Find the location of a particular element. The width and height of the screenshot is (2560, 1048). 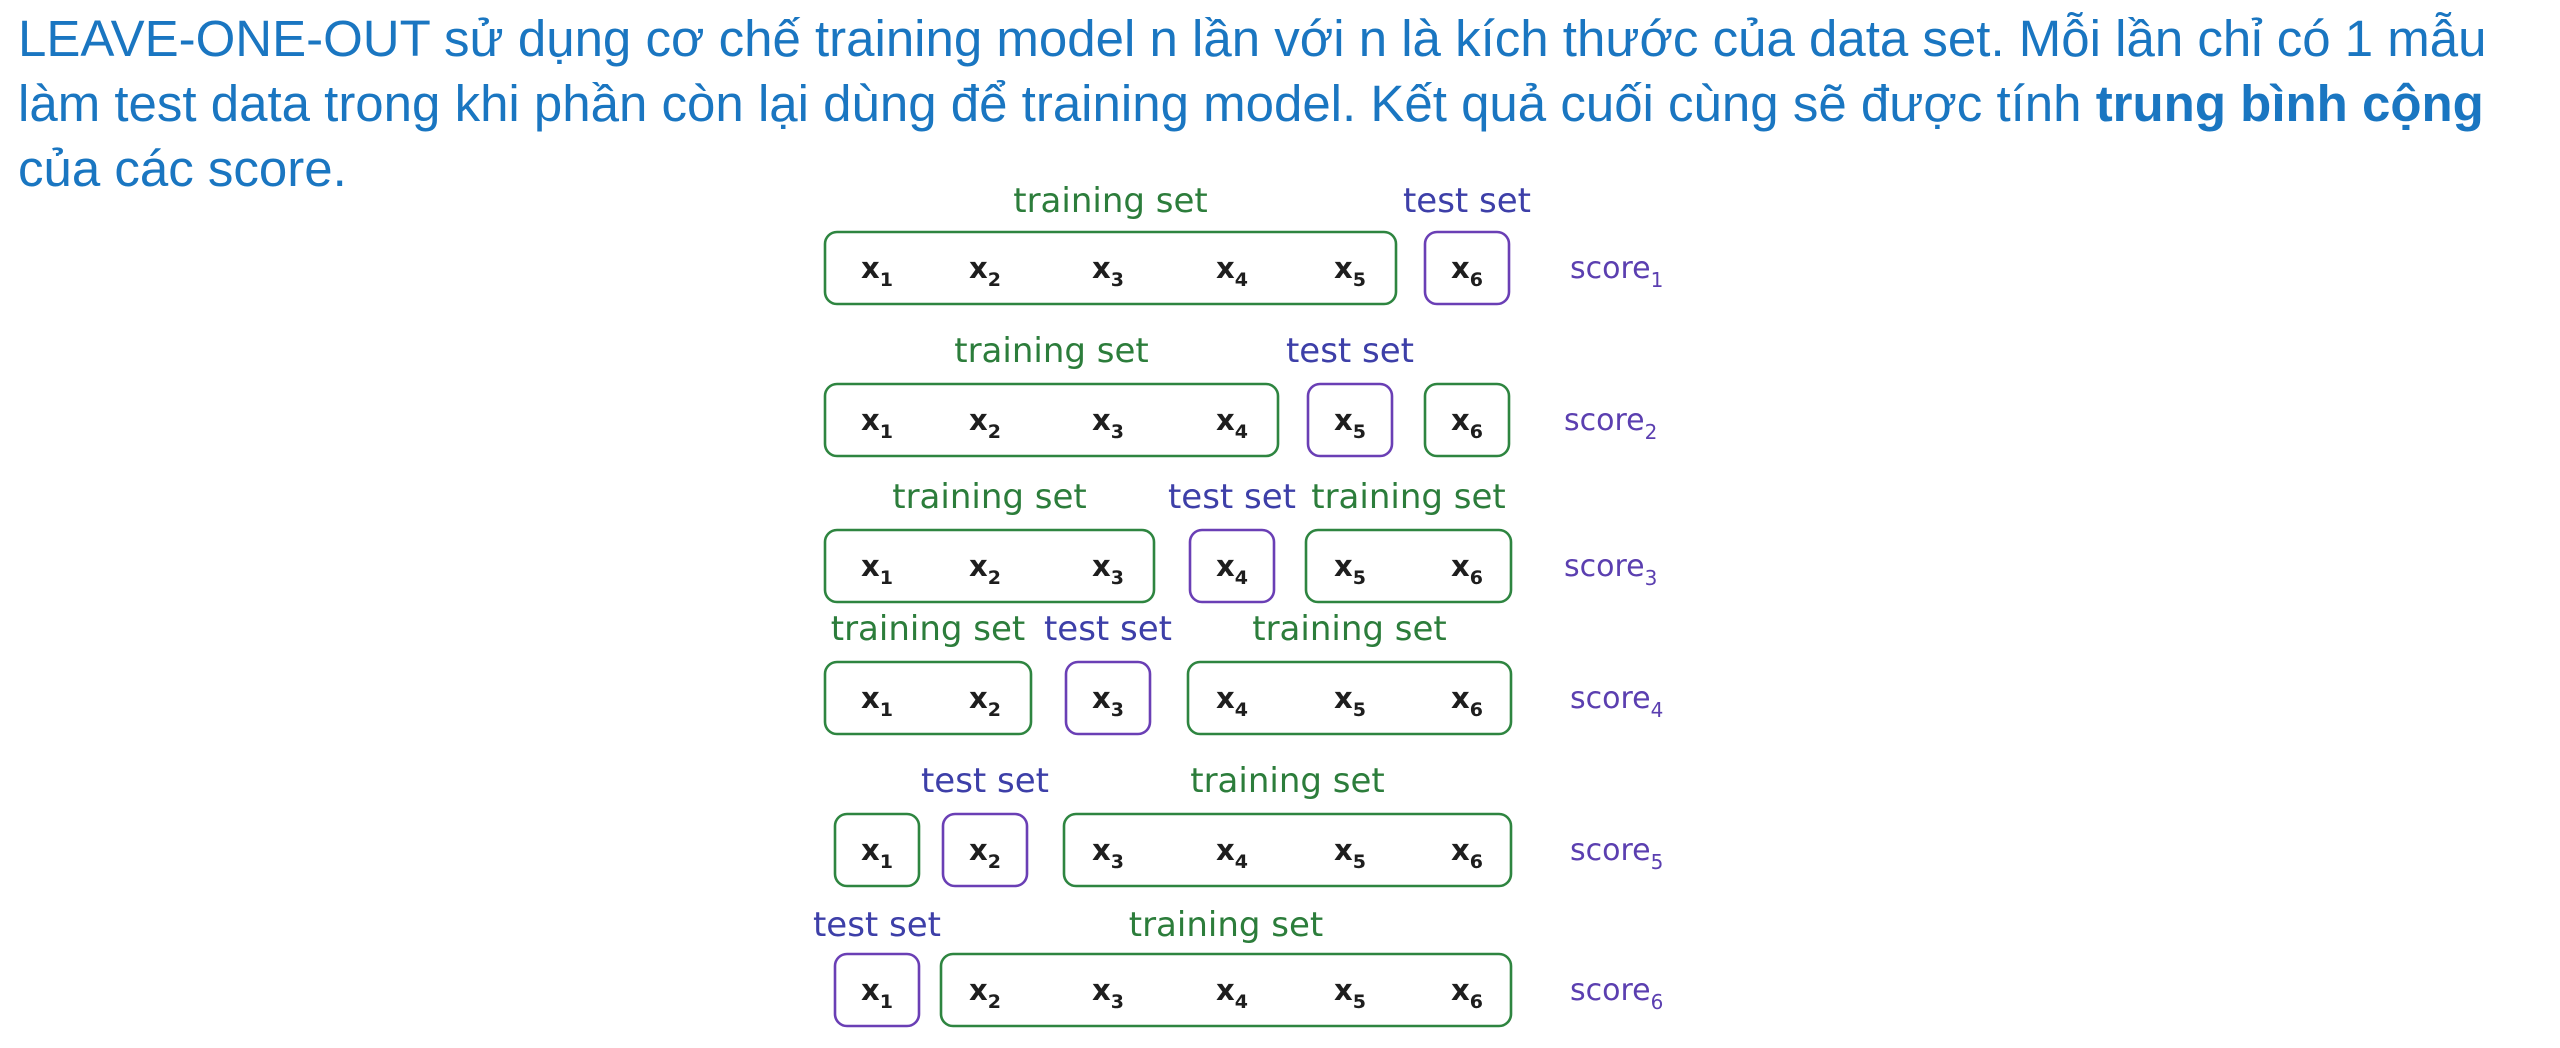

training-set-label-row2: training set is located at coordinates (1051, 351).